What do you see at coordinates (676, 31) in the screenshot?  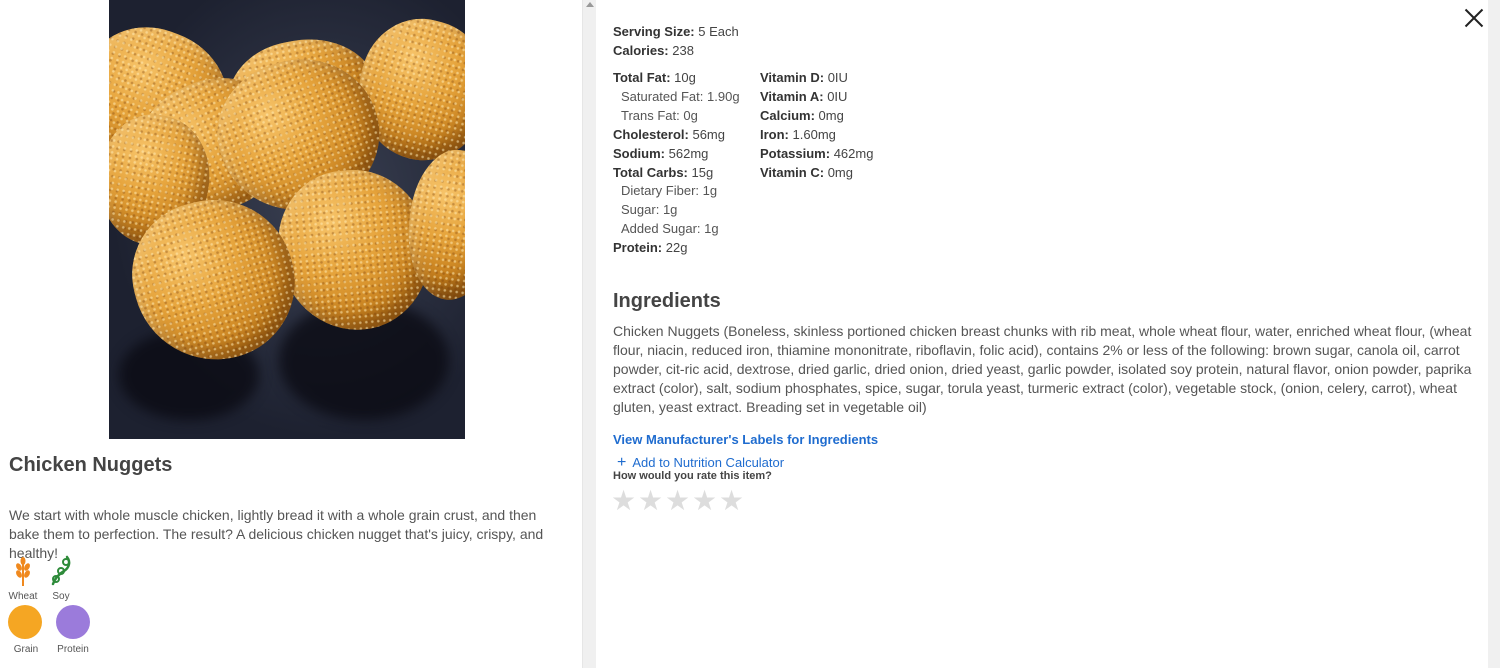 I see `serving-size: Serving Size: 5 Each` at bounding box center [676, 31].